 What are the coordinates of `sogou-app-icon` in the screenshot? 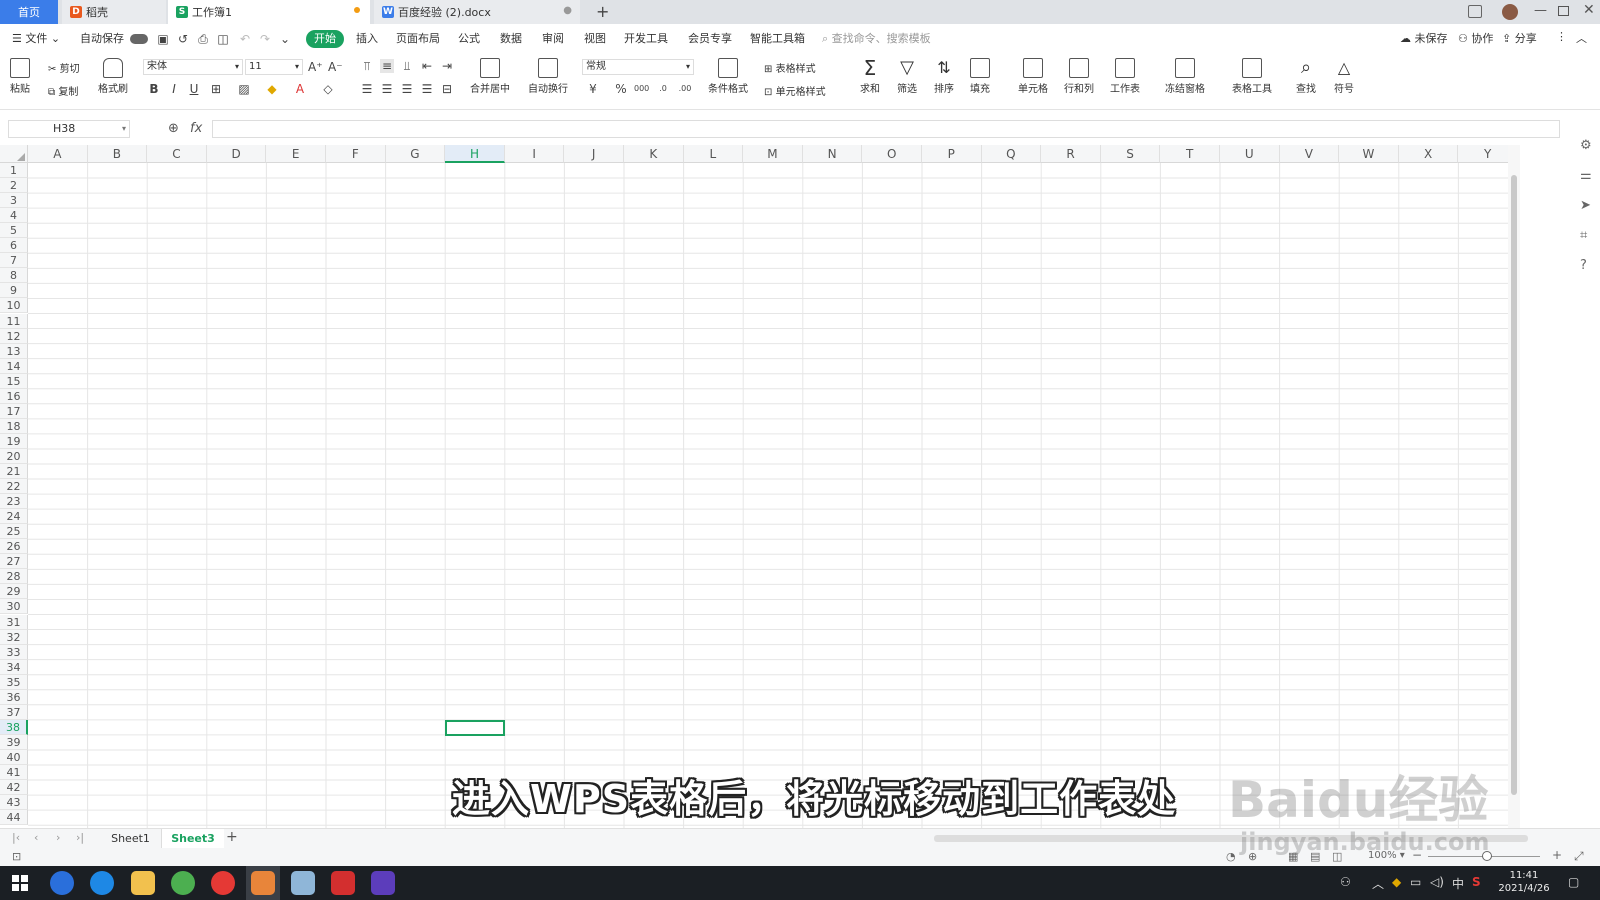 It's located at (102, 883).